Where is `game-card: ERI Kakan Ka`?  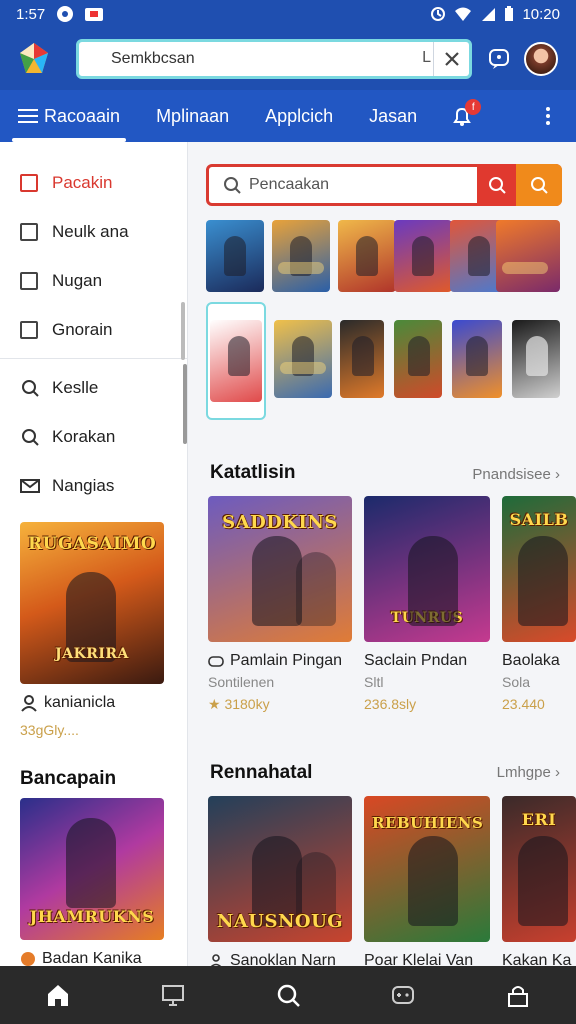 game-card: ERI Kakan Ka is located at coordinates (539, 881).